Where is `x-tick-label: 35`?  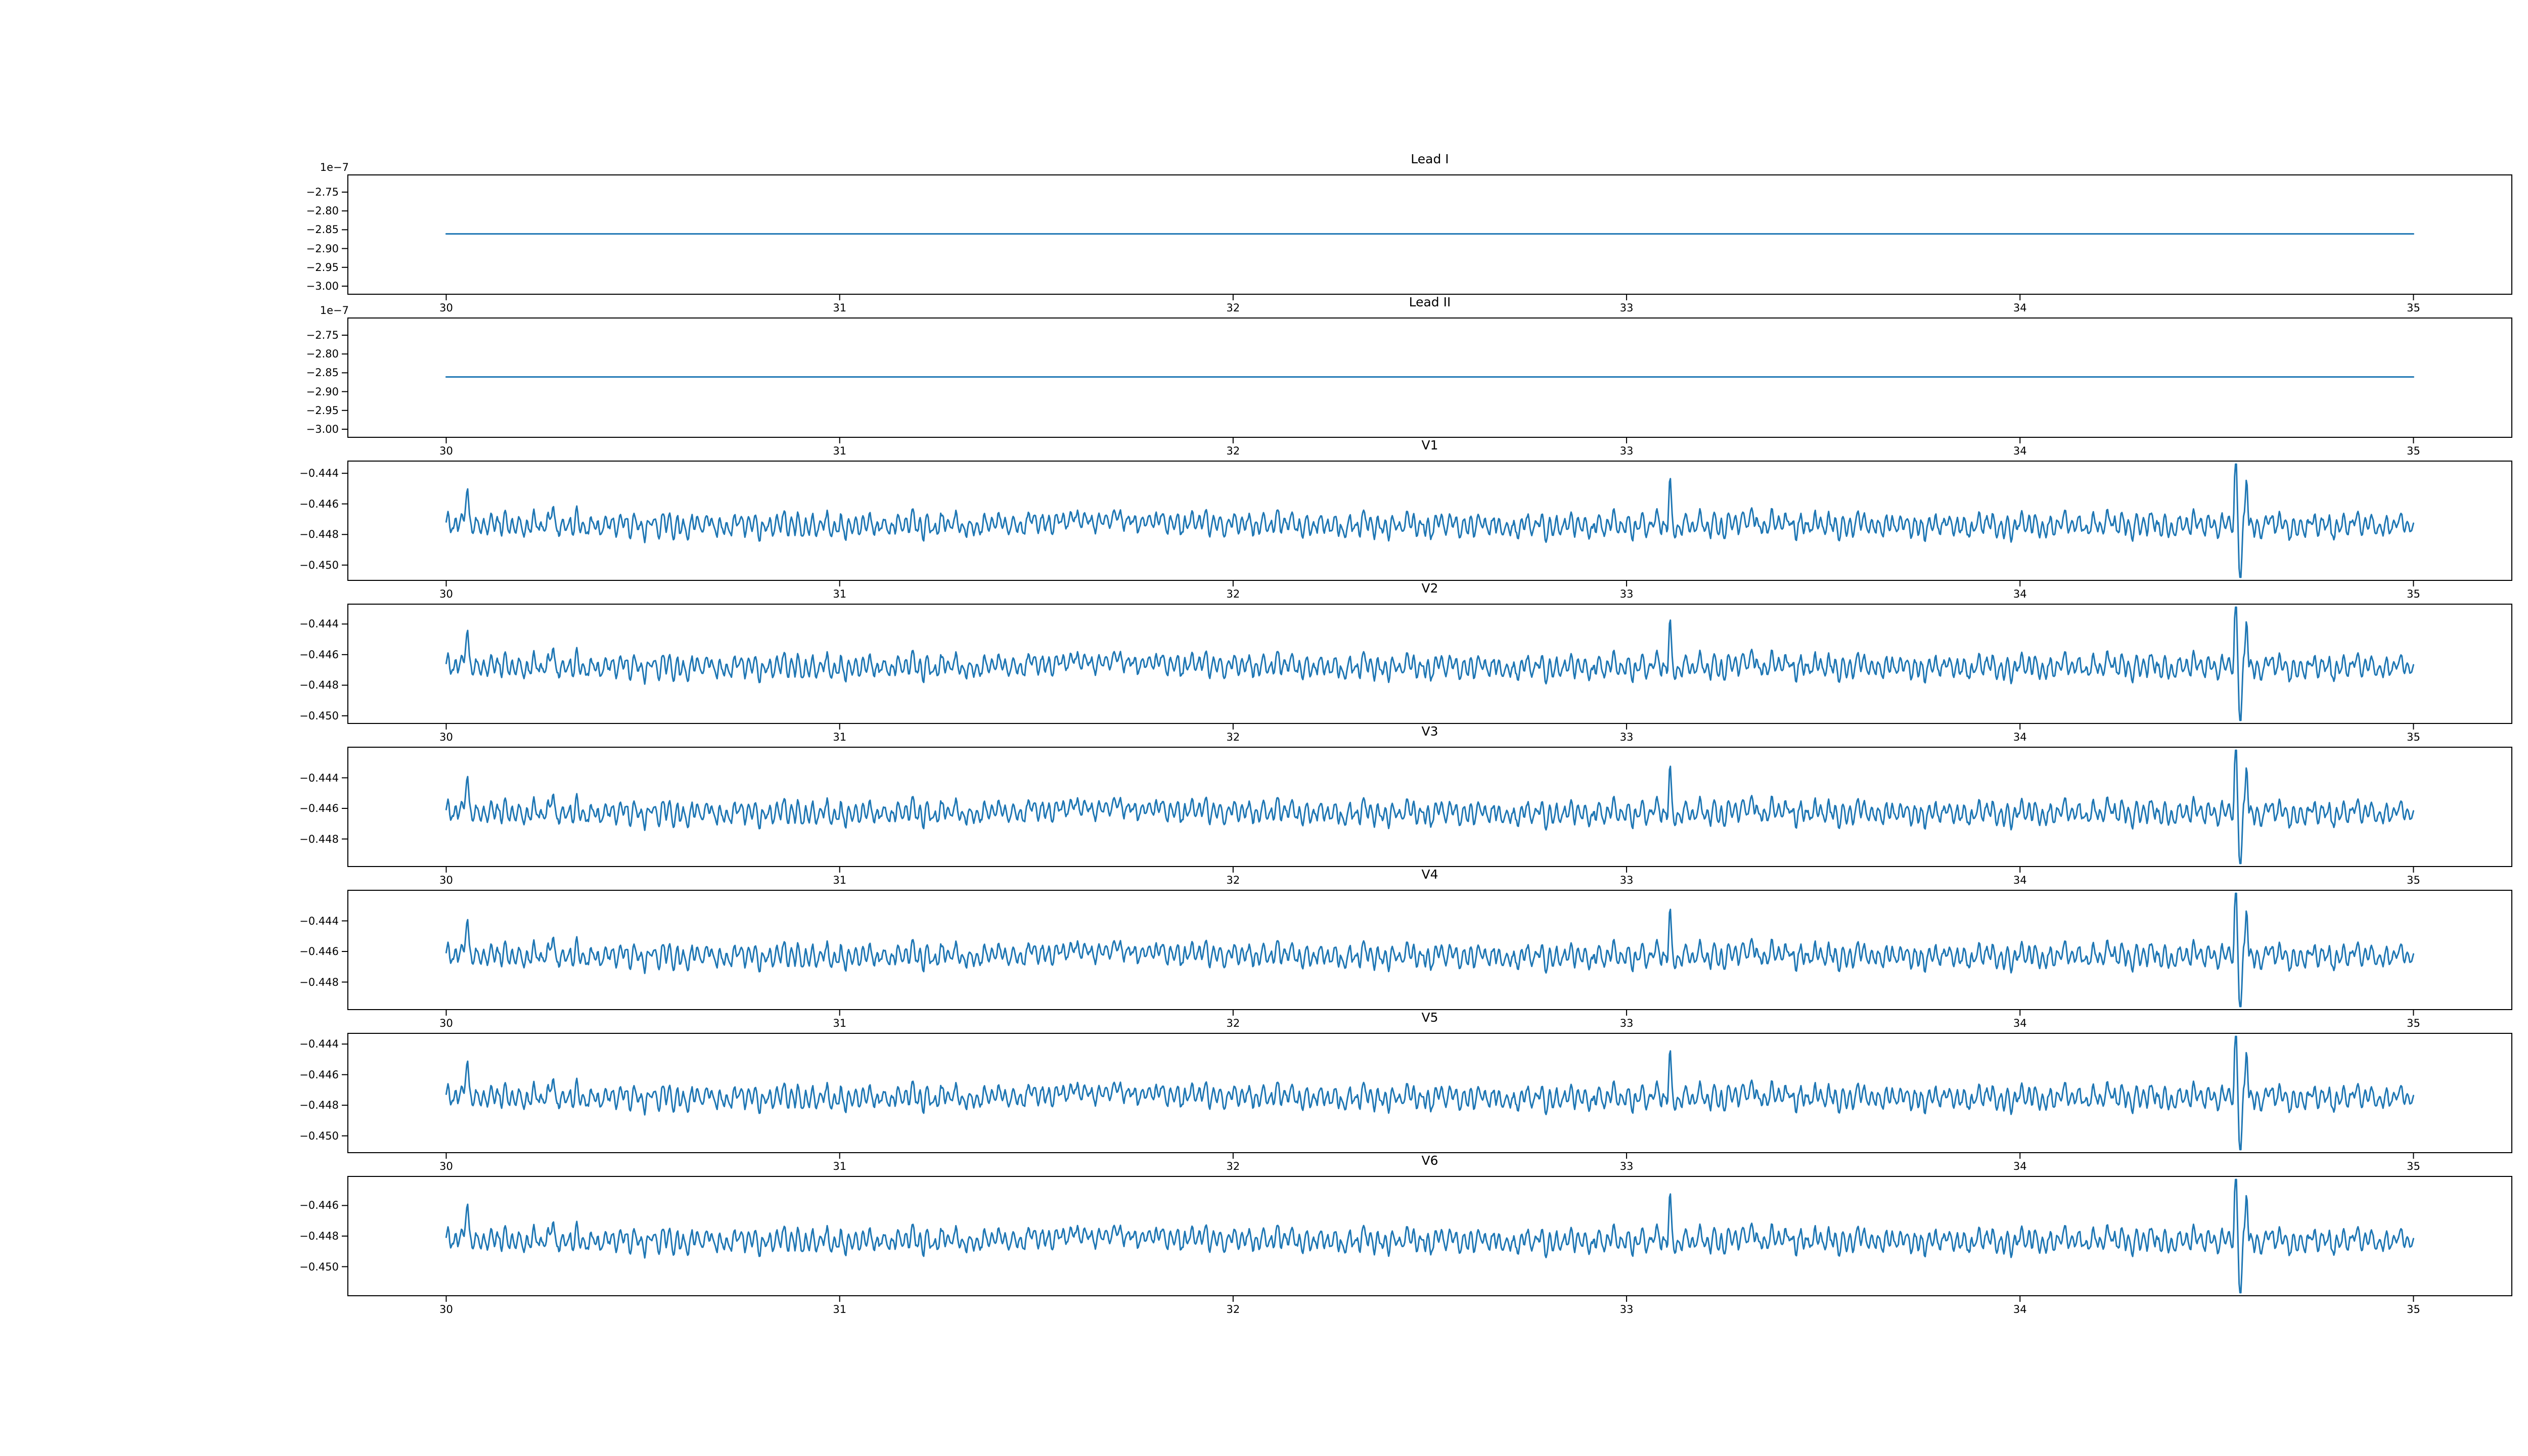
x-tick-label: 35 is located at coordinates (2414, 1309).